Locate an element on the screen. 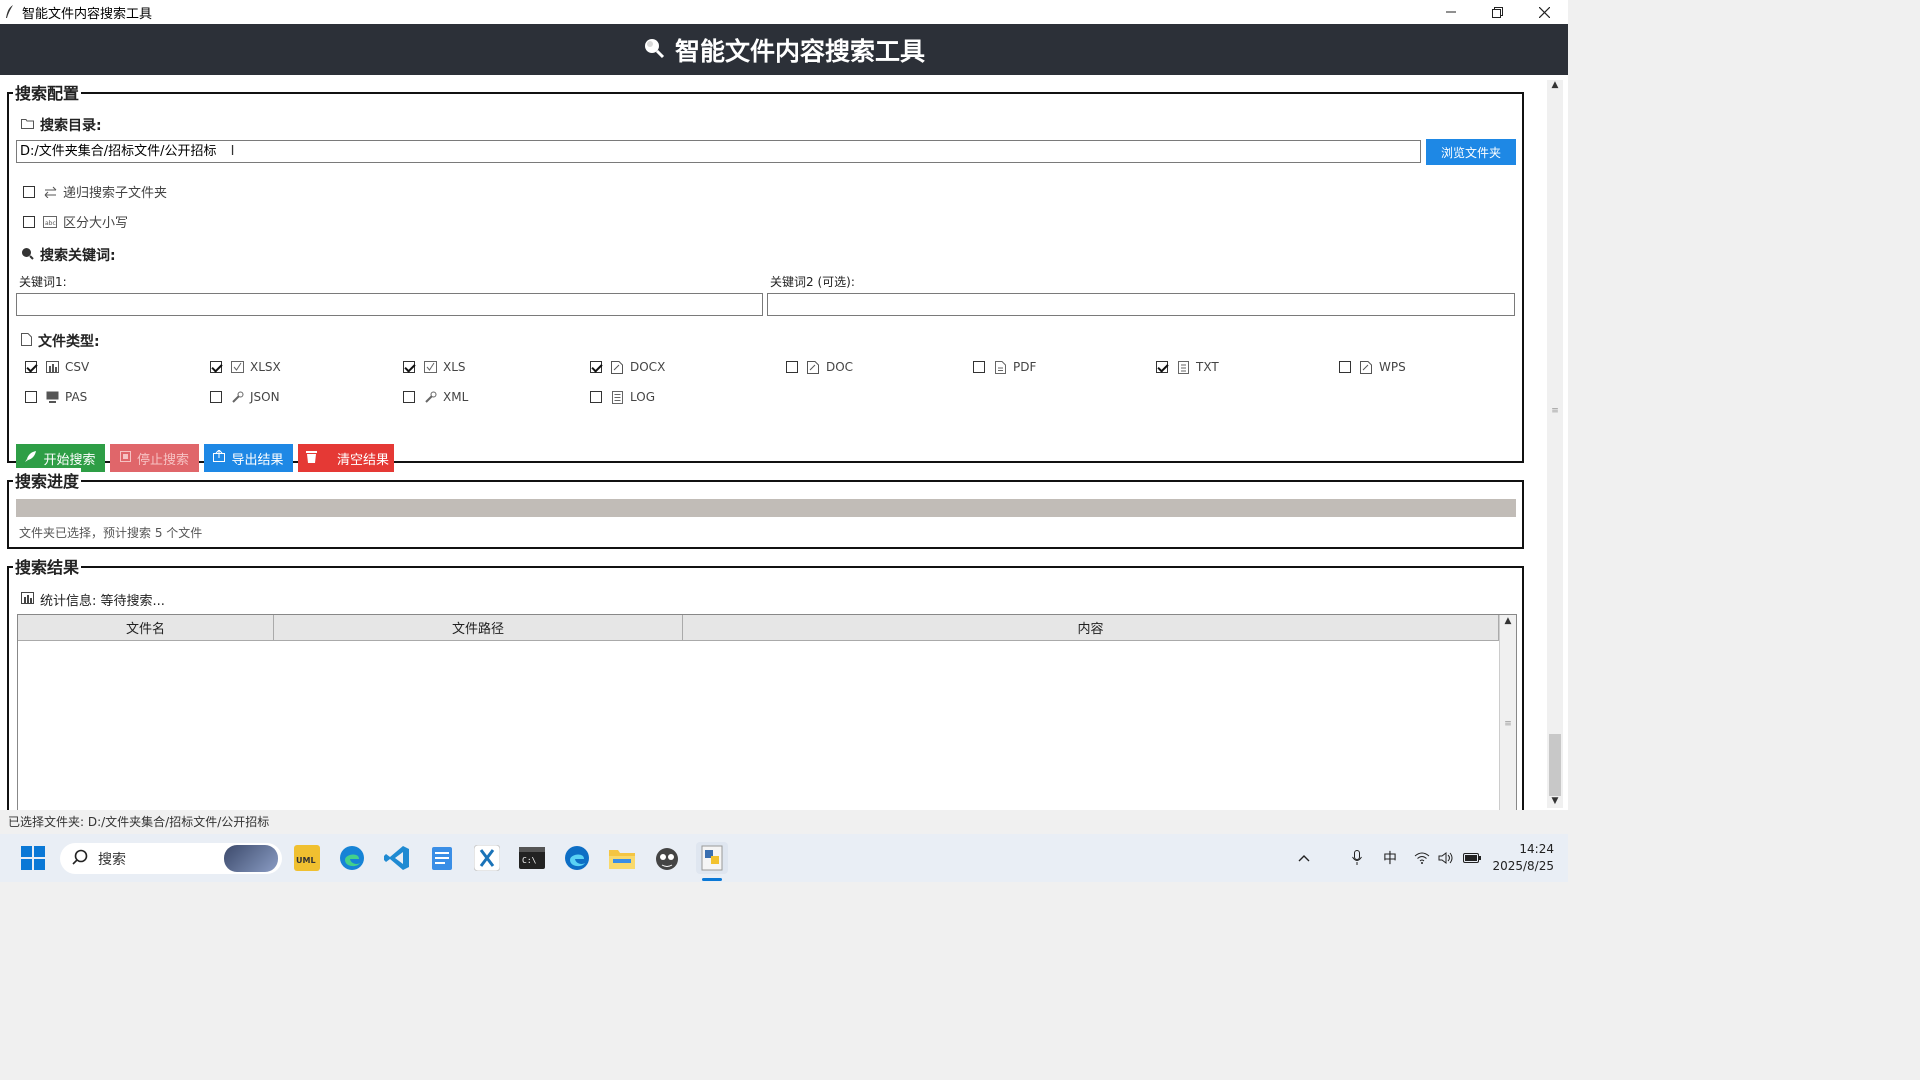 The image size is (1920, 1080). header-banner: 智能文件内容搜索工具 is located at coordinates (784, 49).